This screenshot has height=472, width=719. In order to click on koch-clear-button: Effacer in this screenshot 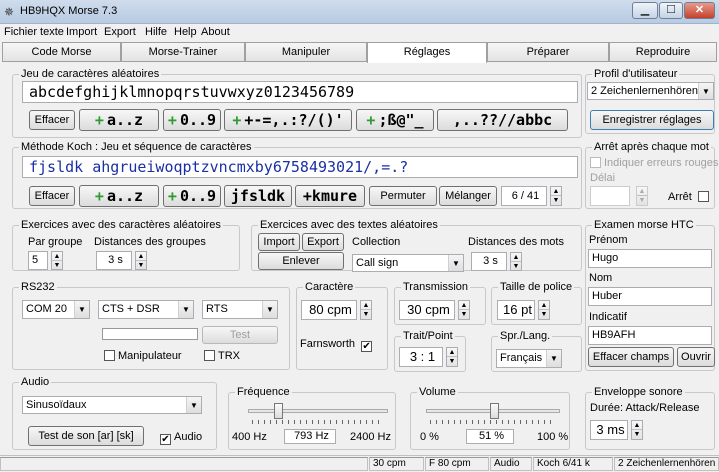, I will do `click(52, 196)`.